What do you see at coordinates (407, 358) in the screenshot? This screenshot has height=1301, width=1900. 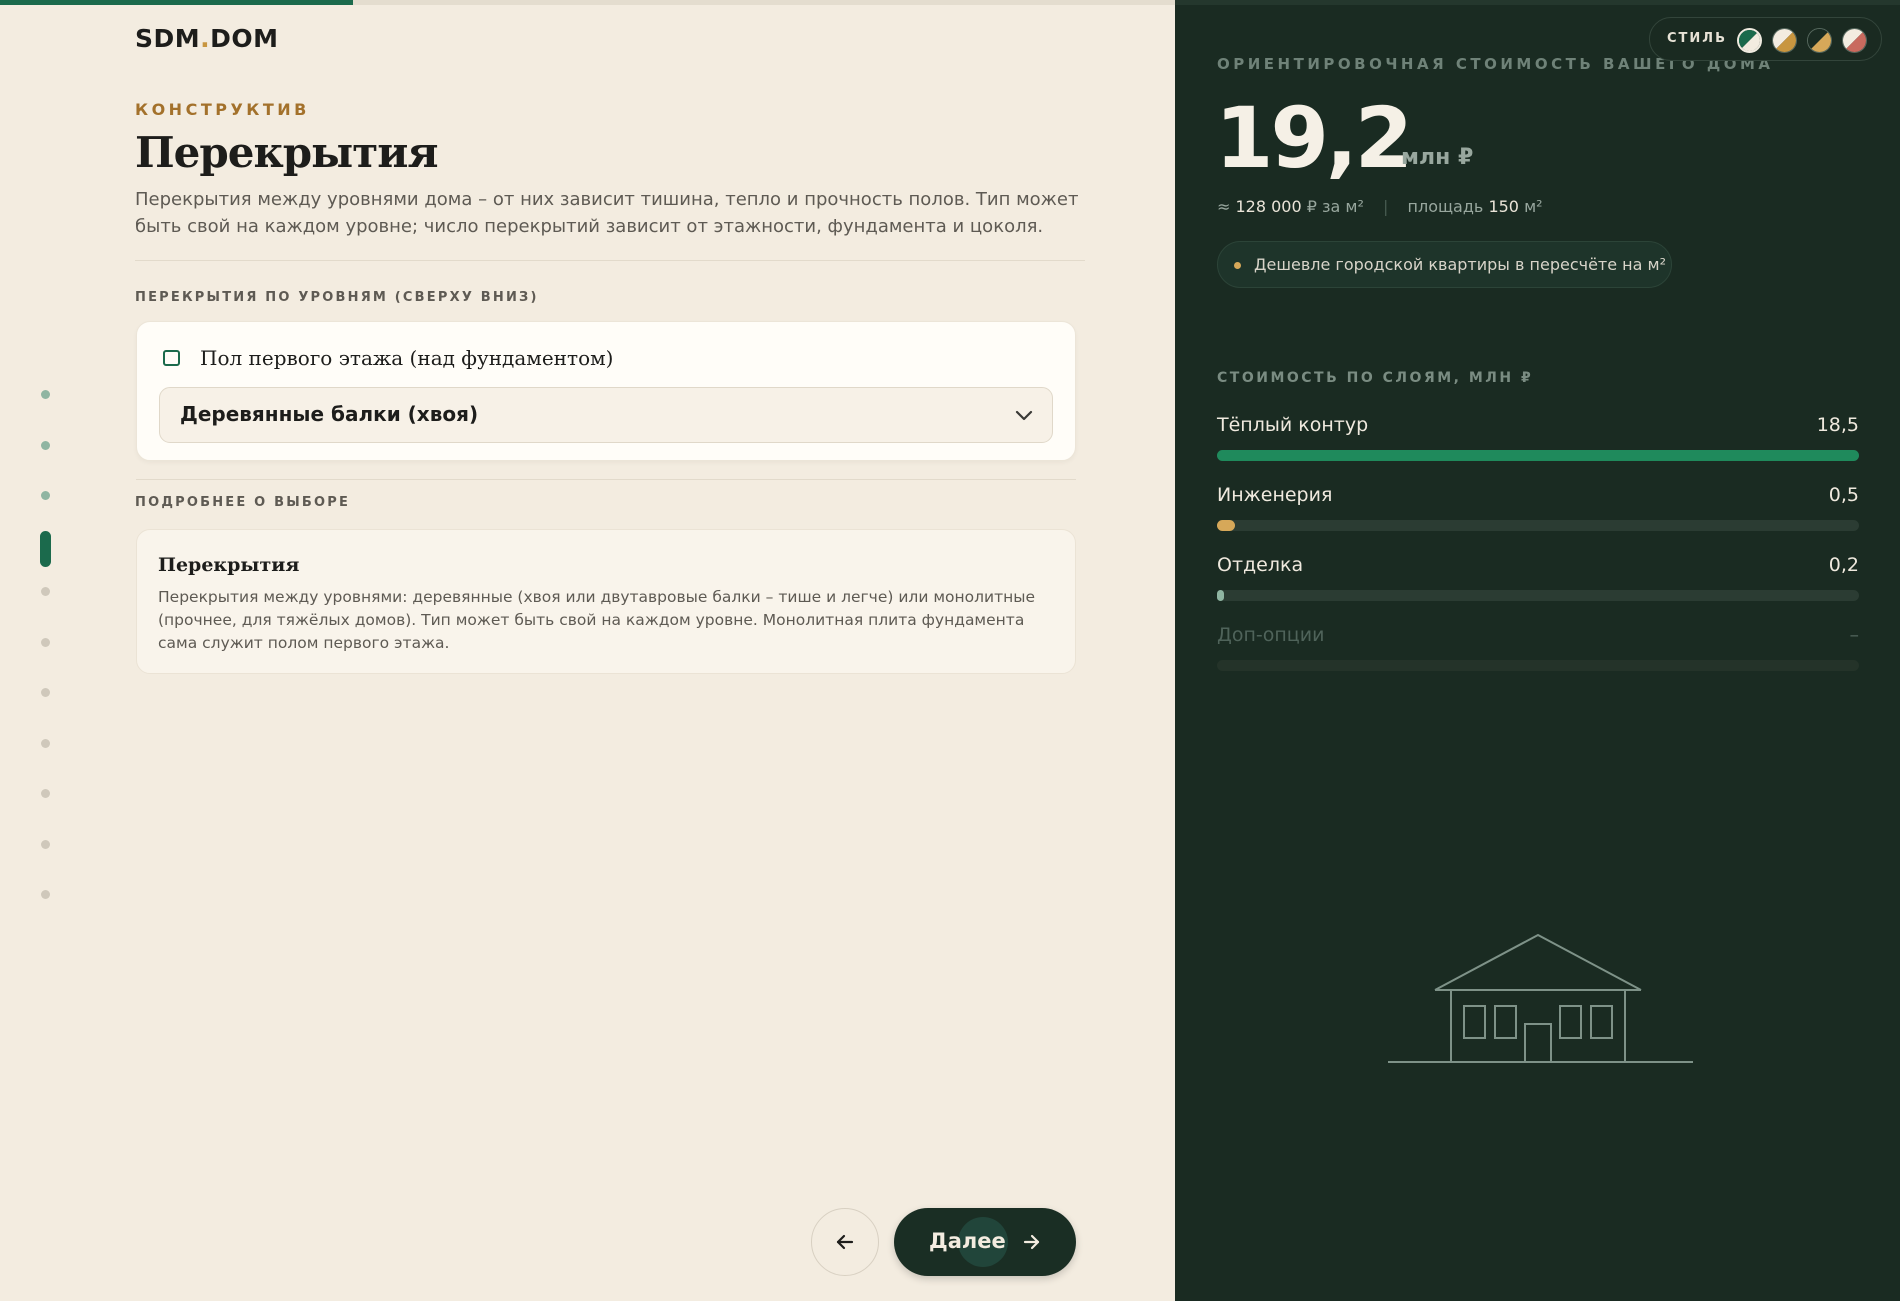 I see `level-label: Пол первого этажа (над фундаментом)` at bounding box center [407, 358].